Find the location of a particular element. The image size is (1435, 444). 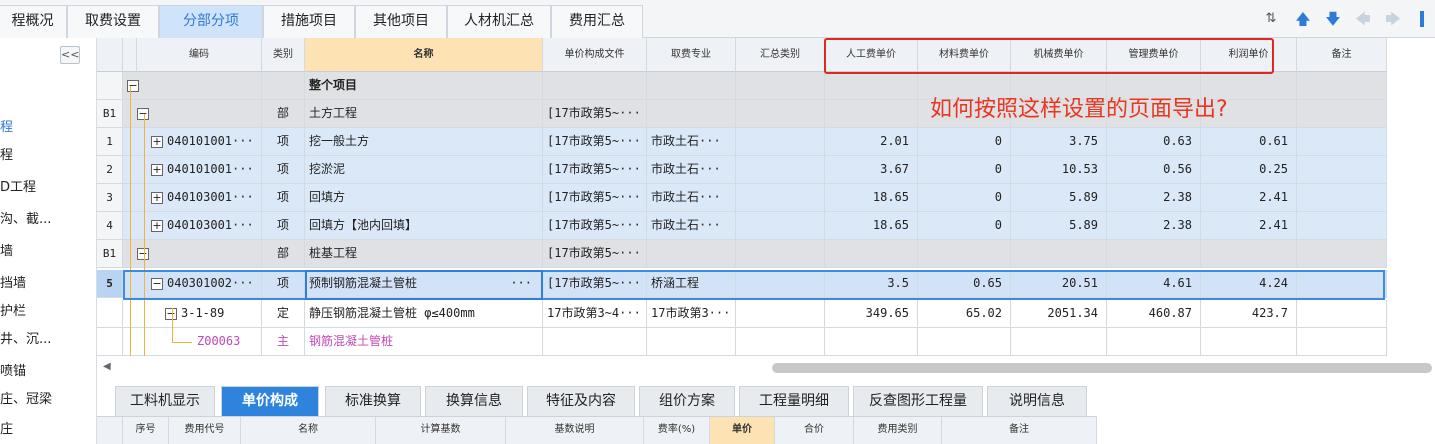

tab-description: 说明信息 is located at coordinates (1037, 401).